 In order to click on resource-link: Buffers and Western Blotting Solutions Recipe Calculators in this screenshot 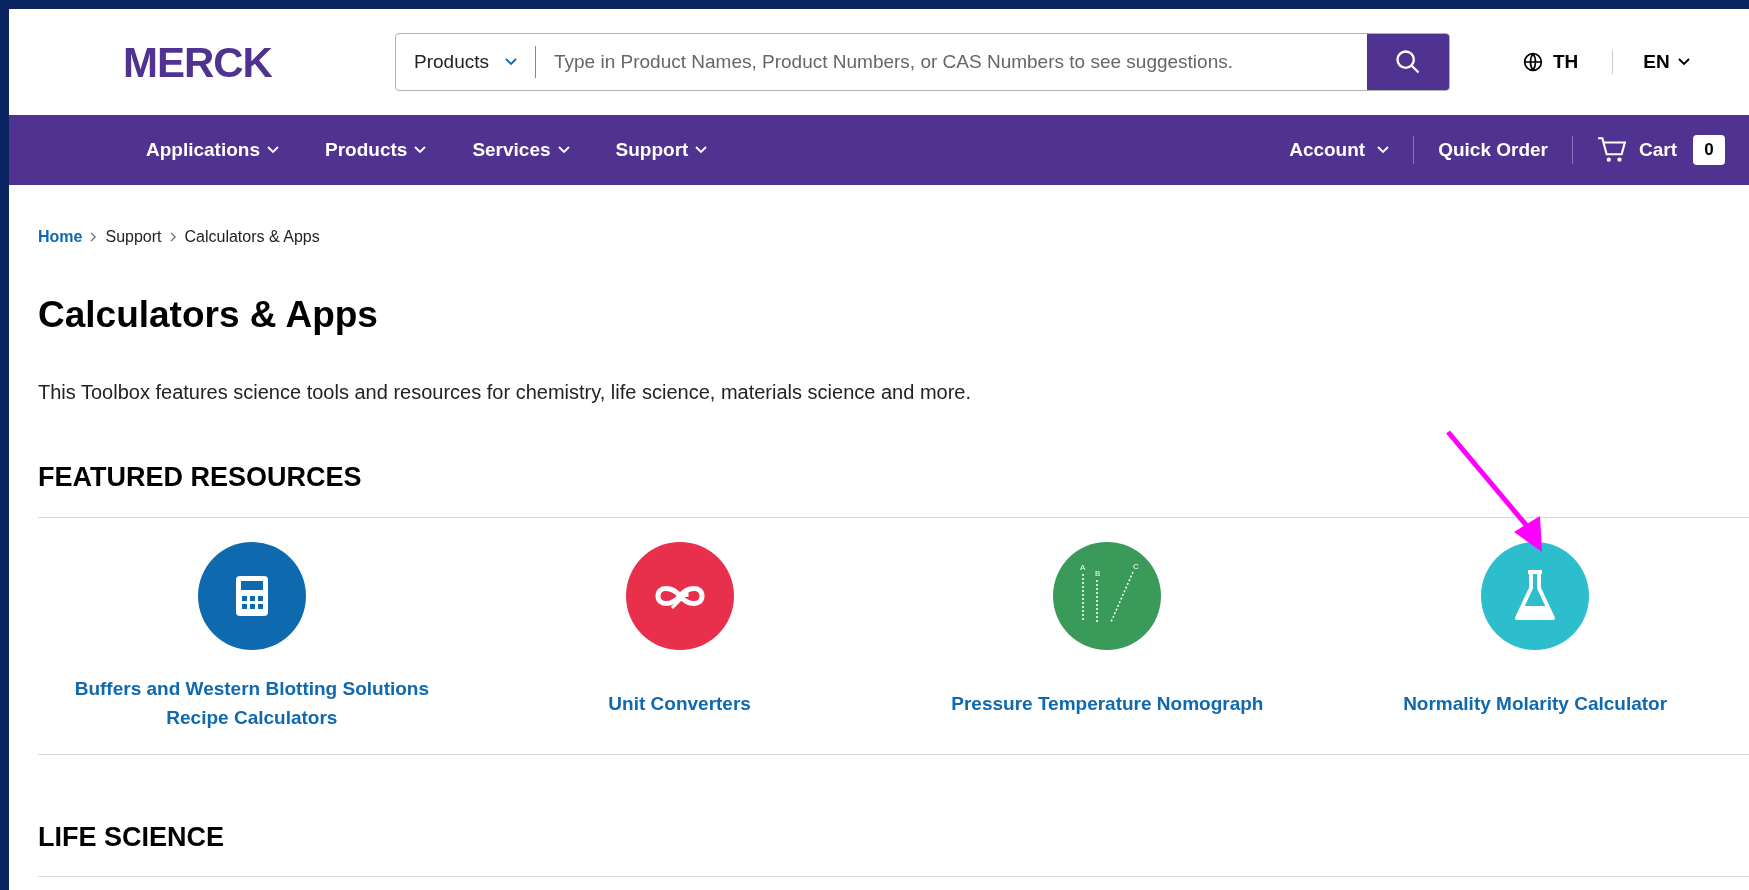, I will do `click(251, 703)`.